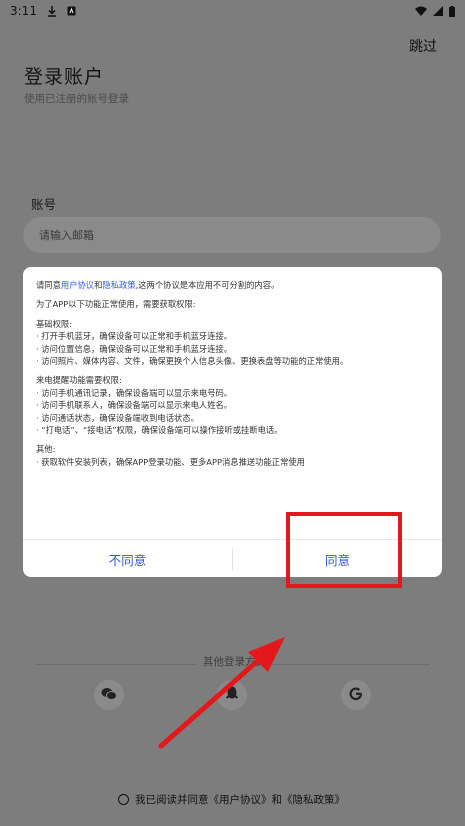 This screenshot has height=826, width=465. What do you see at coordinates (116, 664) in the screenshot?
I see `divider-left` at bounding box center [116, 664].